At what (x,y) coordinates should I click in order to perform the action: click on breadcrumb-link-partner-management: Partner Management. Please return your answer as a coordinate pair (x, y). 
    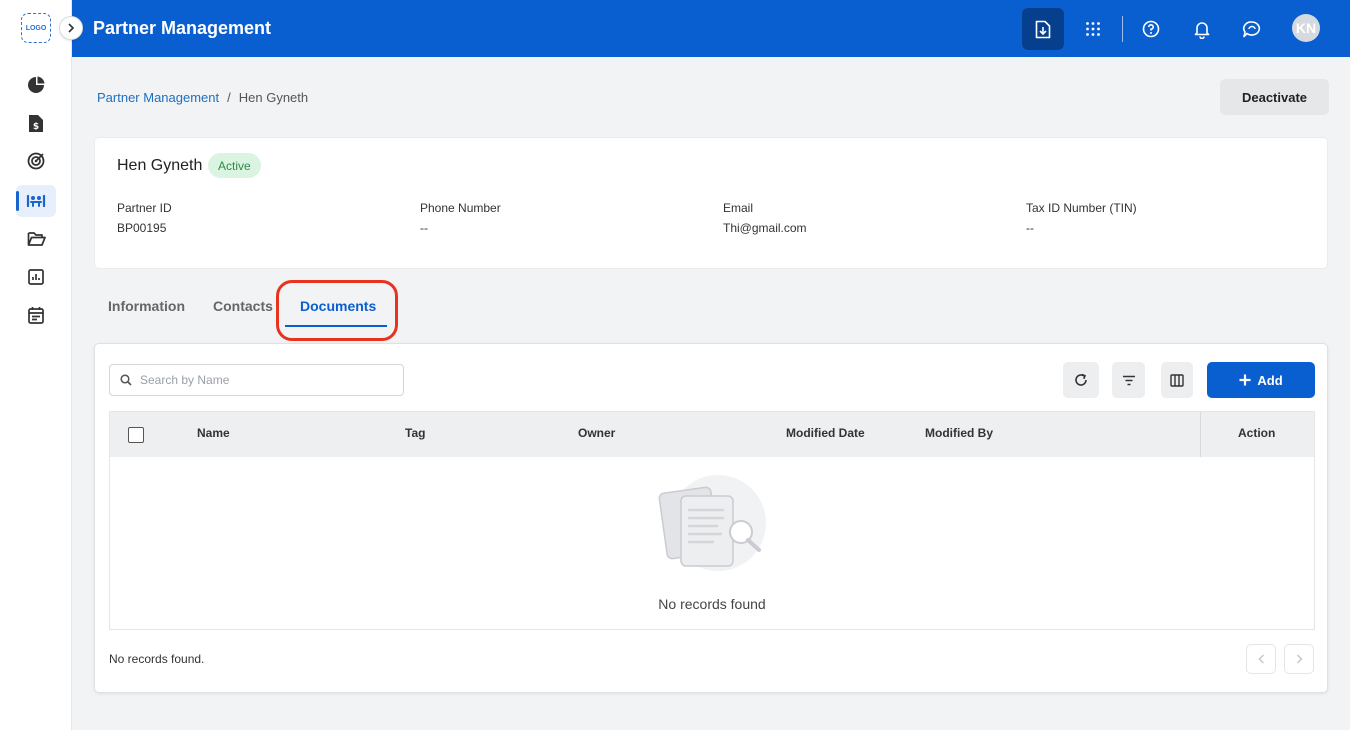
    Looking at the image, I should click on (158, 97).